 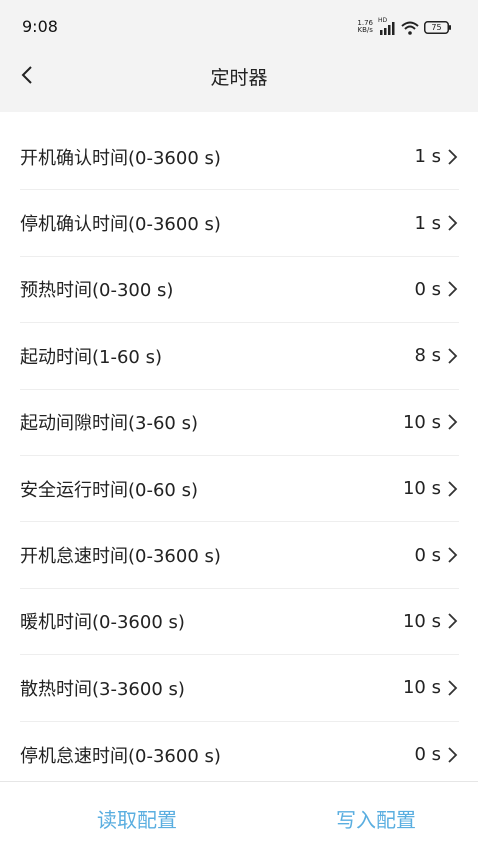 What do you see at coordinates (427, 356) in the screenshot?
I see `setting-value: 8 s` at bounding box center [427, 356].